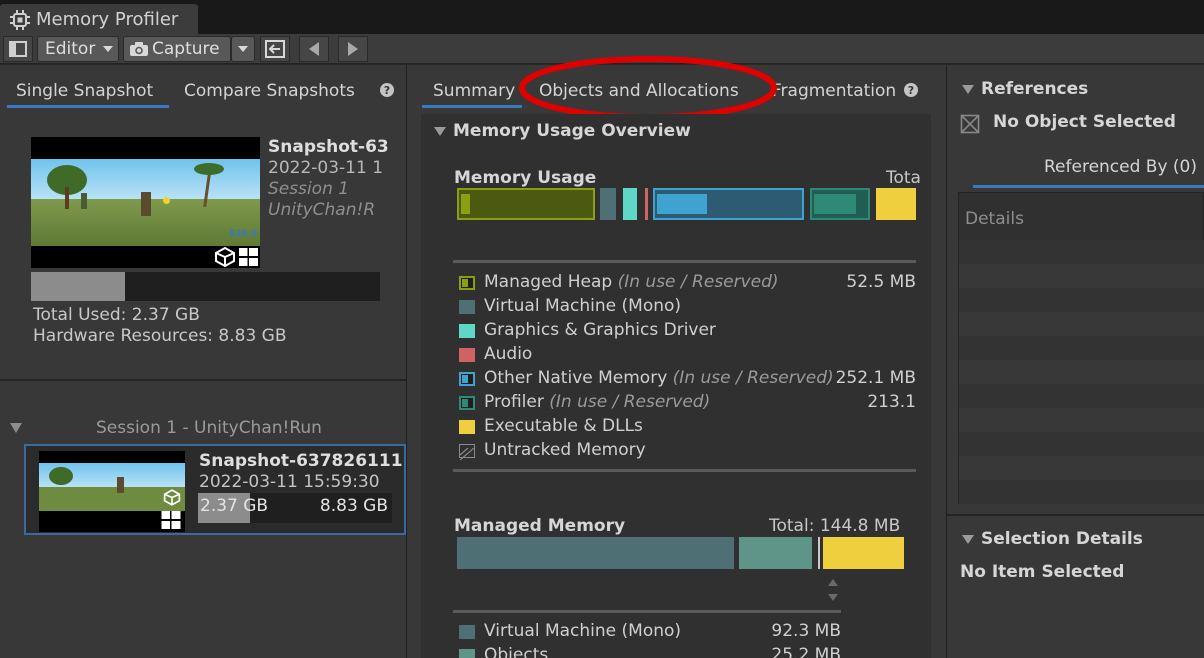  I want to click on window-tab: Memory Profiler, so click(99, 19).